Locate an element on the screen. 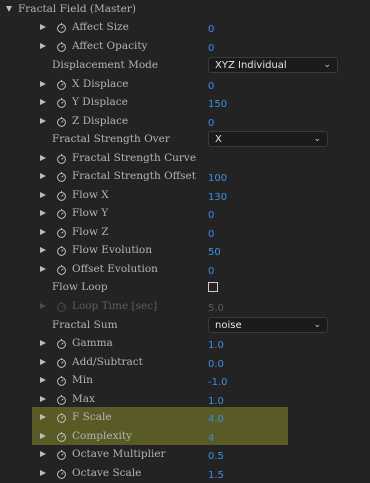  property-row: Octave Scale 1.5 is located at coordinates (185, 473).